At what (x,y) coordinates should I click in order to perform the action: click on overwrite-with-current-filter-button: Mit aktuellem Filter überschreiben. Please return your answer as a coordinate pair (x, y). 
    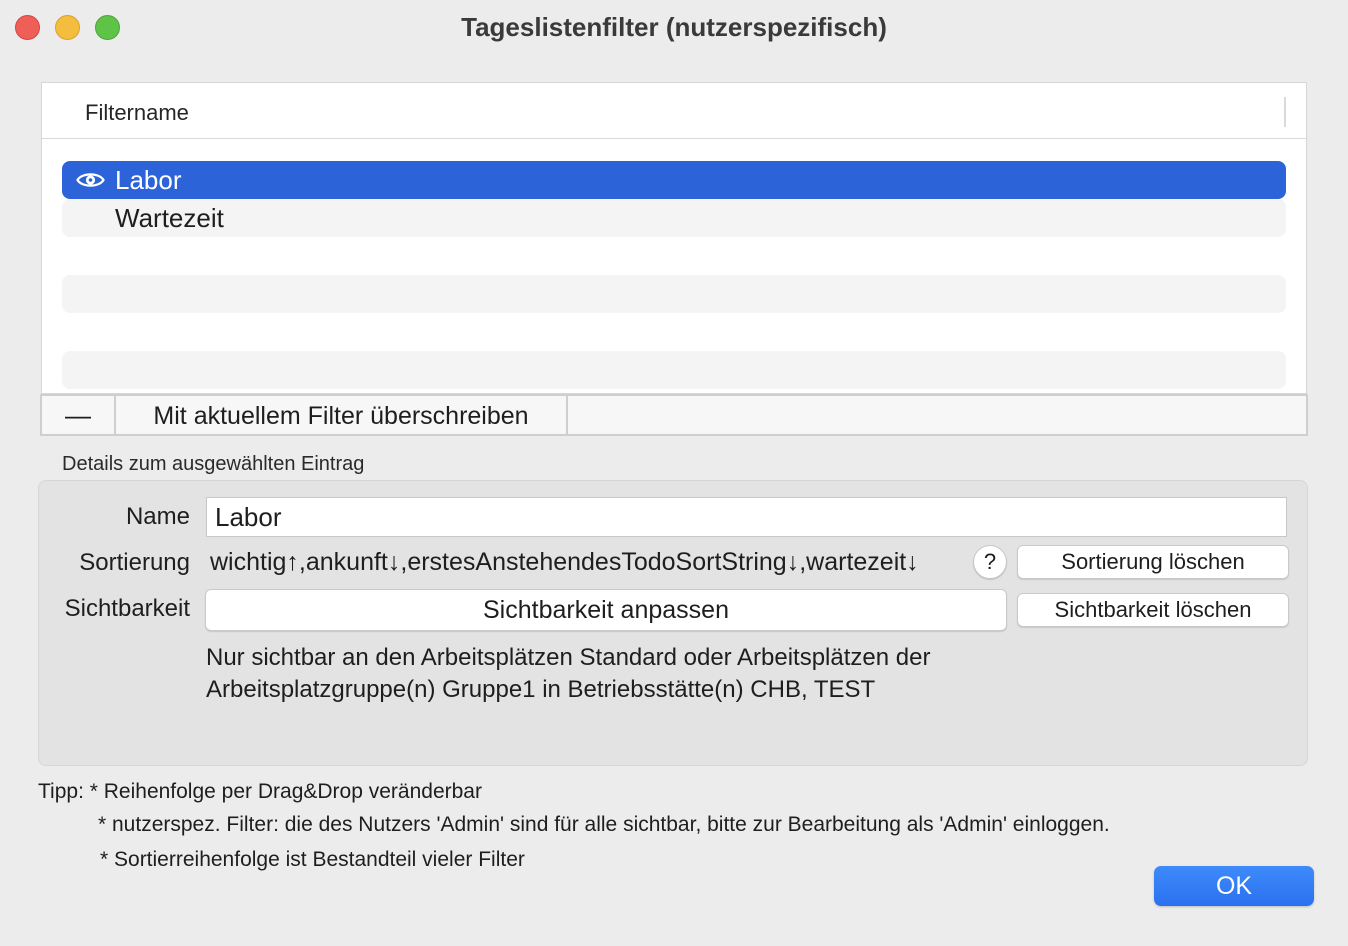
    Looking at the image, I should click on (342, 415).